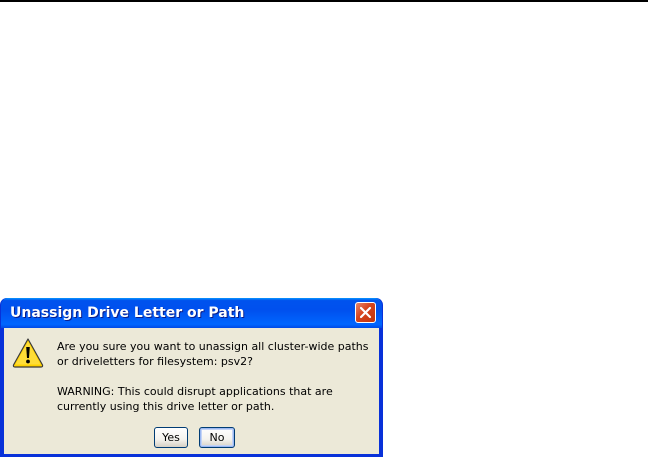 This screenshot has width=648, height=457. Describe the element at coordinates (171, 437) in the screenshot. I see `yes-button: Yes` at that location.